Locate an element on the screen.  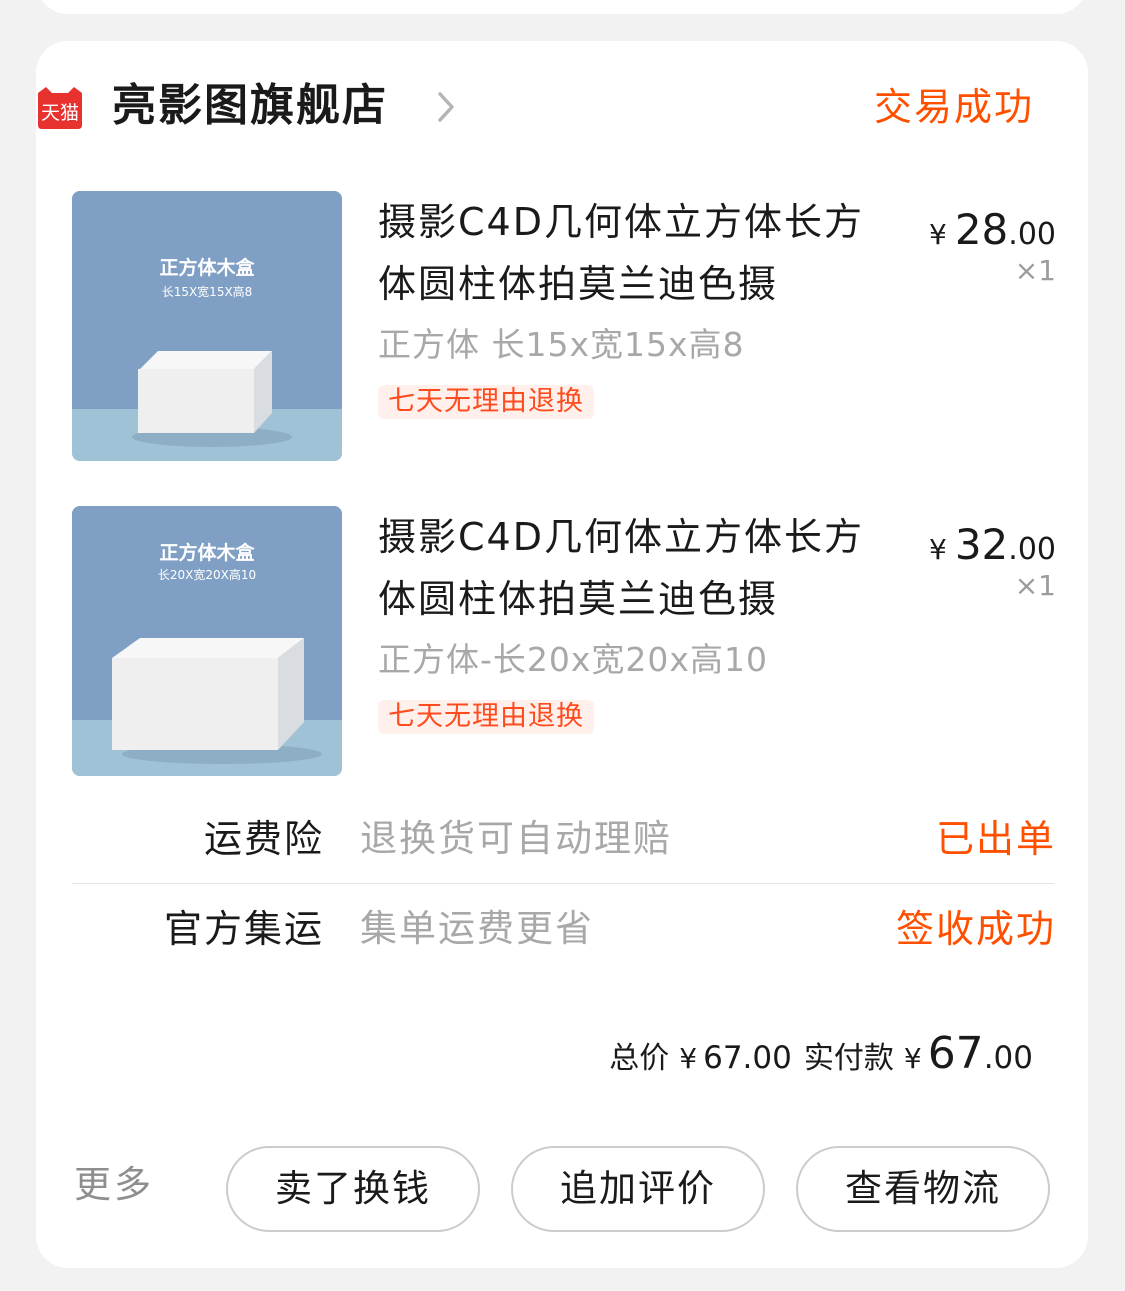
add-review-button: 追加评价 is located at coordinates (638, 1189).